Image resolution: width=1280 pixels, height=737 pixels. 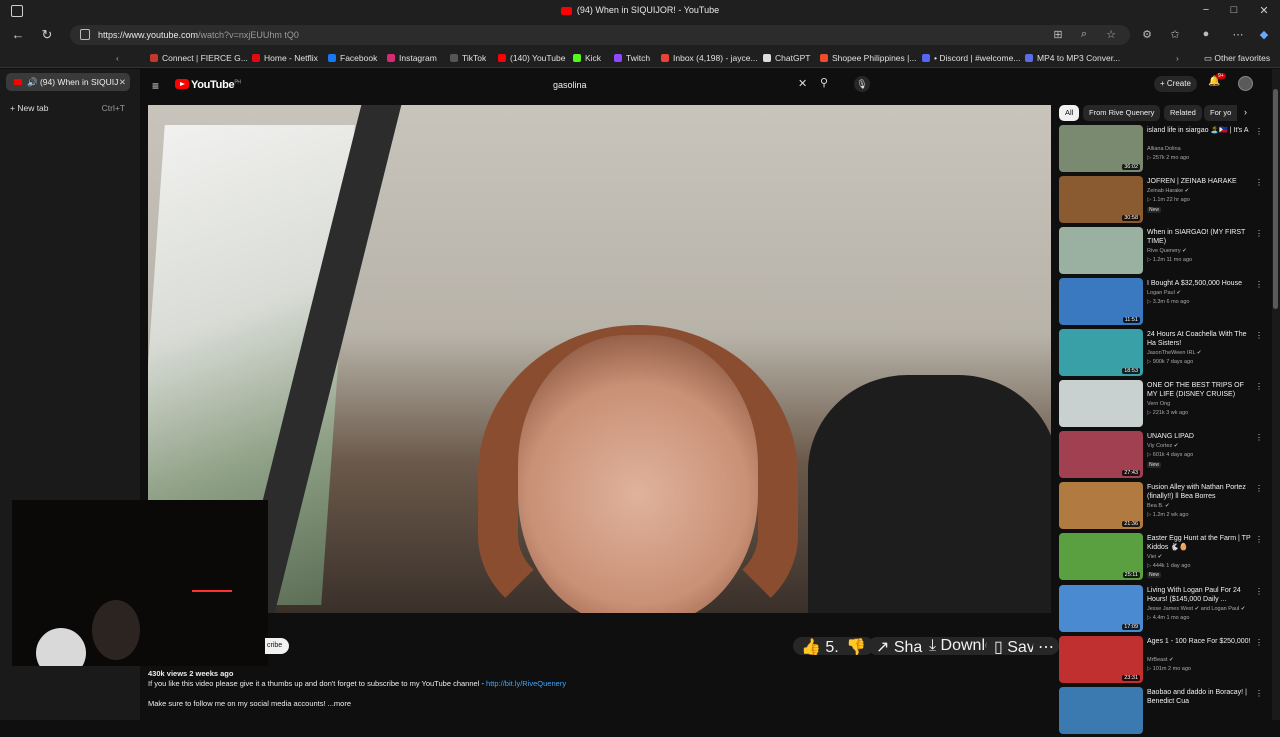 I want to click on video-title: I Bought A $32,500,000 House, so click(x=1199, y=283).